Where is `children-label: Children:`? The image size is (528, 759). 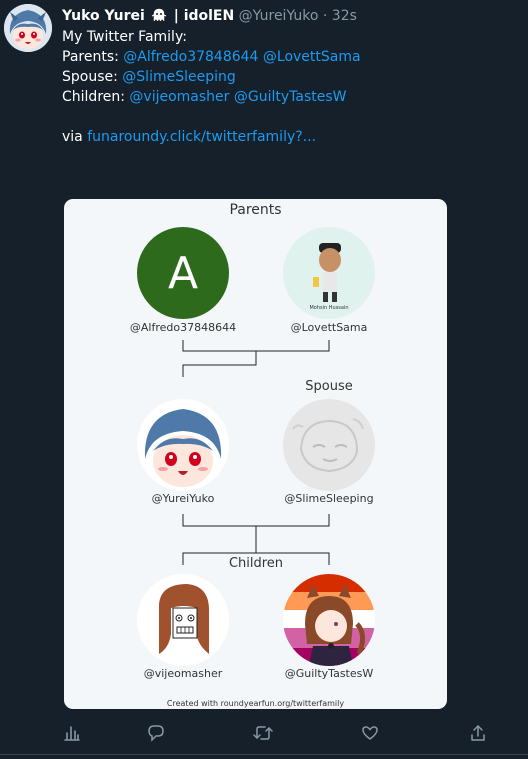 children-label: Children: is located at coordinates (93, 97).